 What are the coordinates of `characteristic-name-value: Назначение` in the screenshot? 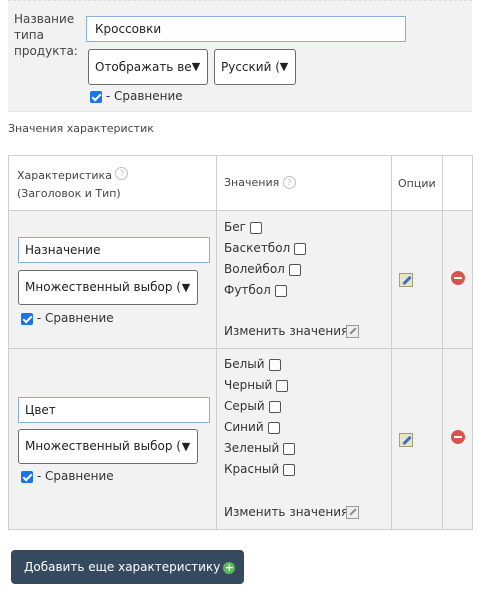 It's located at (63, 250).